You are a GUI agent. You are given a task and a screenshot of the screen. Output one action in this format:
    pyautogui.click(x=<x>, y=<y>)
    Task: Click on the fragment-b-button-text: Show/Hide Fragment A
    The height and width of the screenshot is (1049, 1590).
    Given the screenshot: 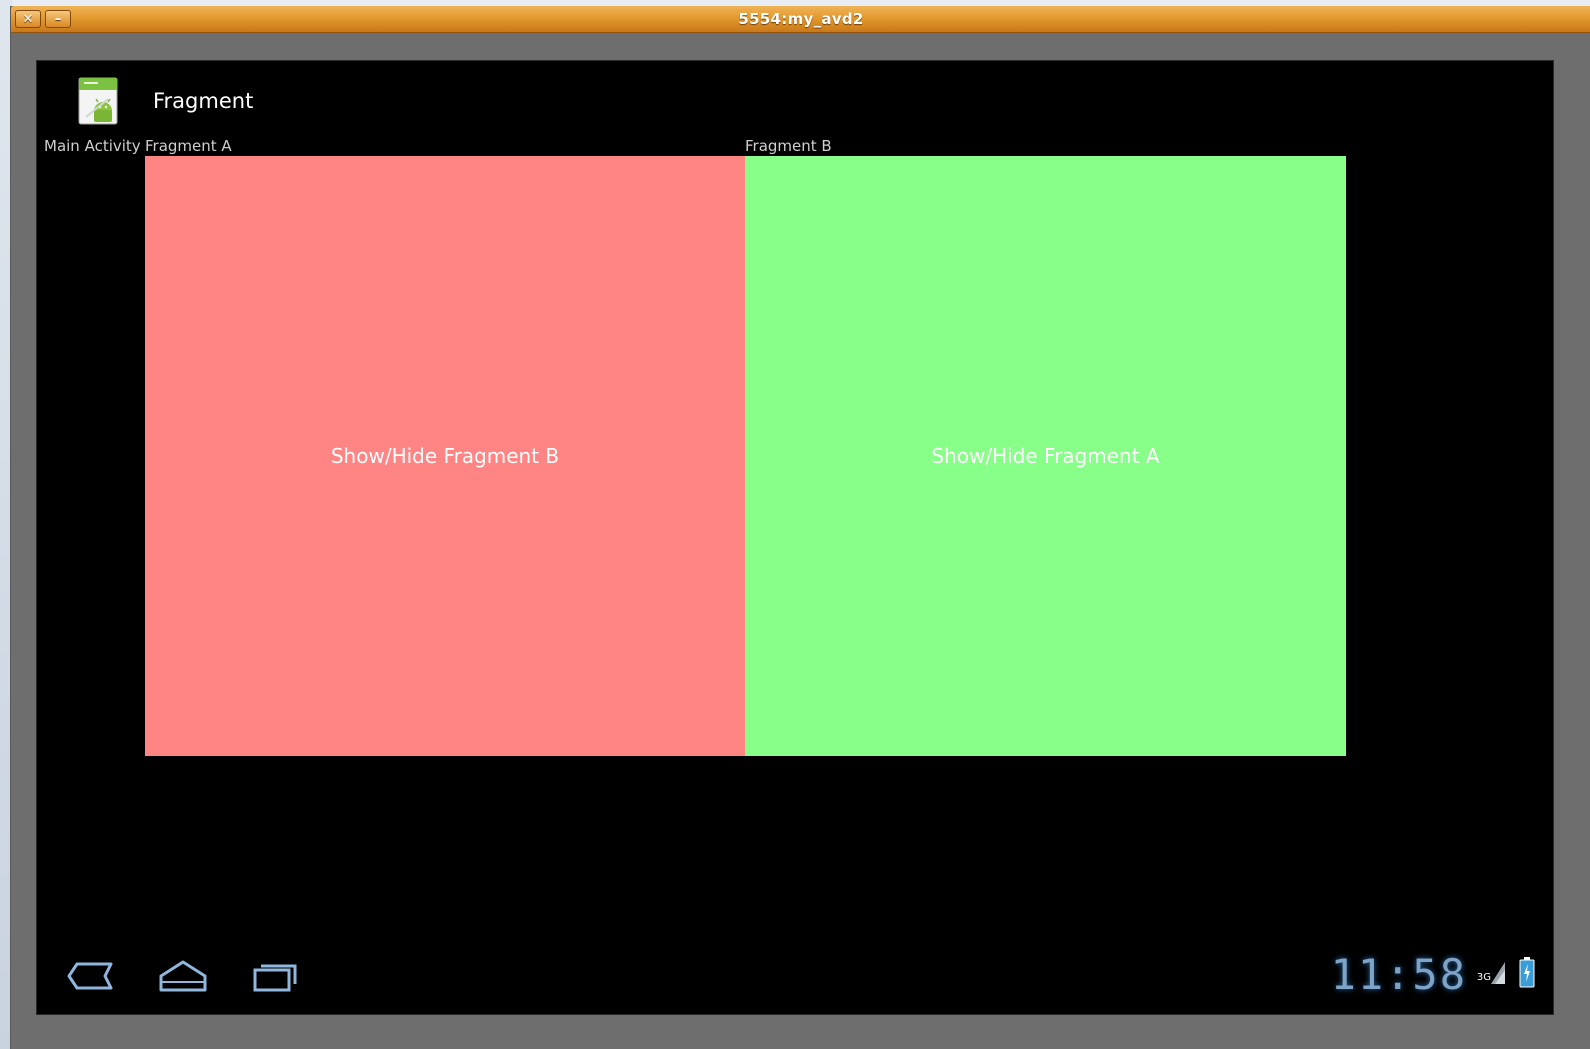 What is the action you would take?
    pyautogui.click(x=1045, y=456)
    